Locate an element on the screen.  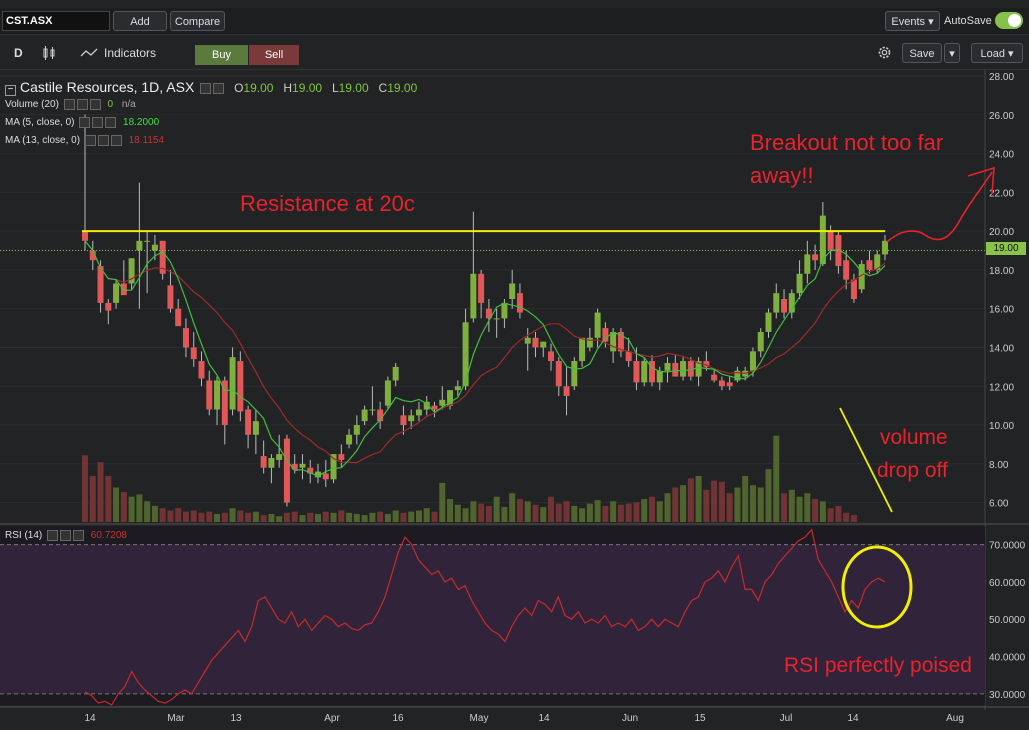
candles-icon is located at coordinates (49, 53).